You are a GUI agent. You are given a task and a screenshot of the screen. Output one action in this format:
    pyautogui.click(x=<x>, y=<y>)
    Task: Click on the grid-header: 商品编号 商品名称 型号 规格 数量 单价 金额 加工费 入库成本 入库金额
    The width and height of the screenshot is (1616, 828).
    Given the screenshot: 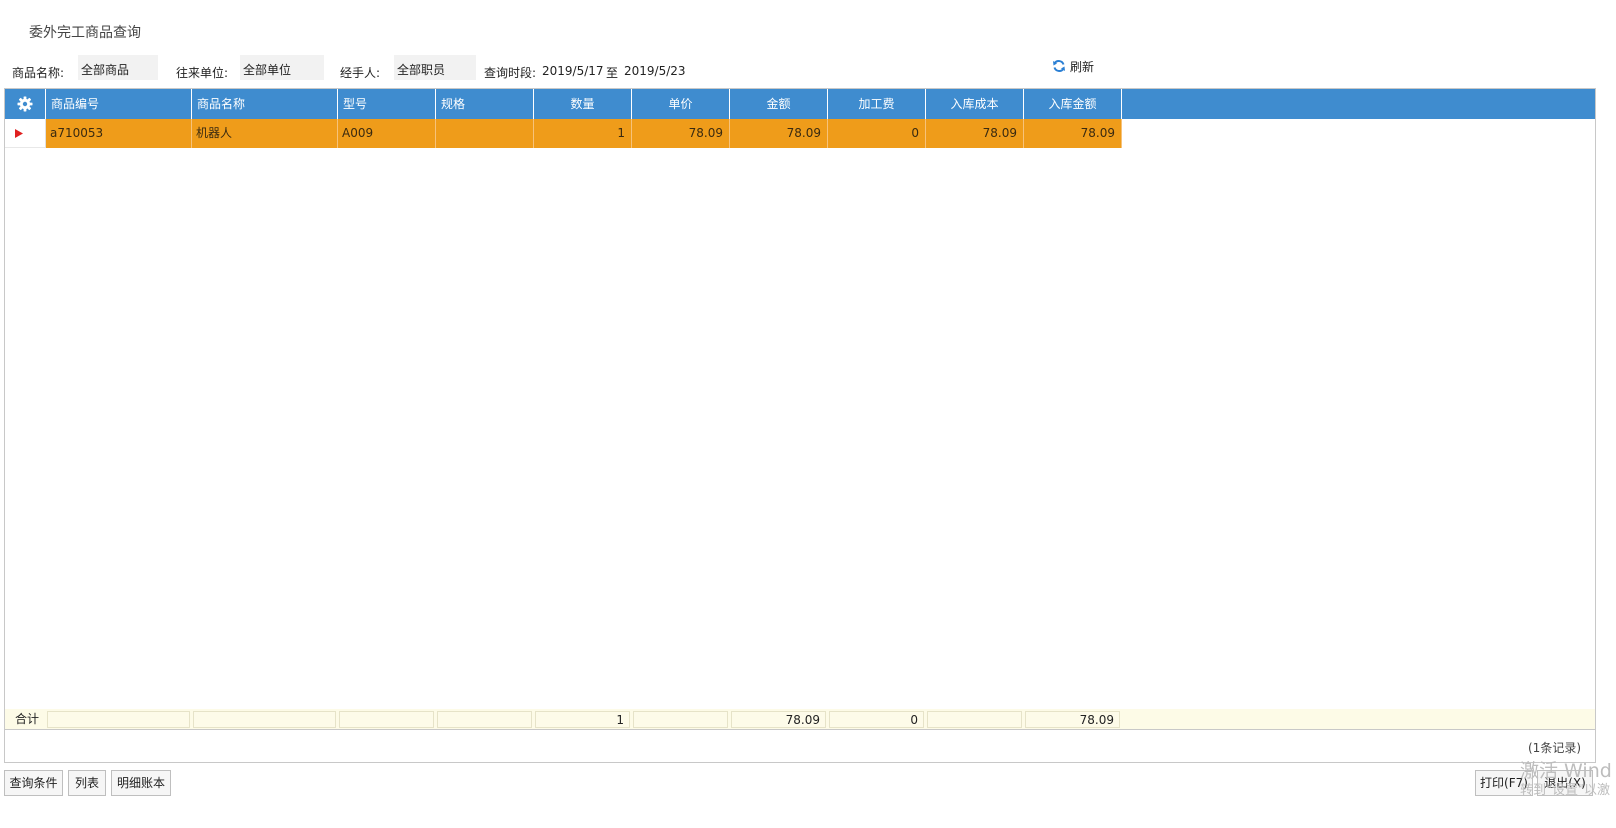 What is the action you would take?
    pyautogui.click(x=800, y=104)
    